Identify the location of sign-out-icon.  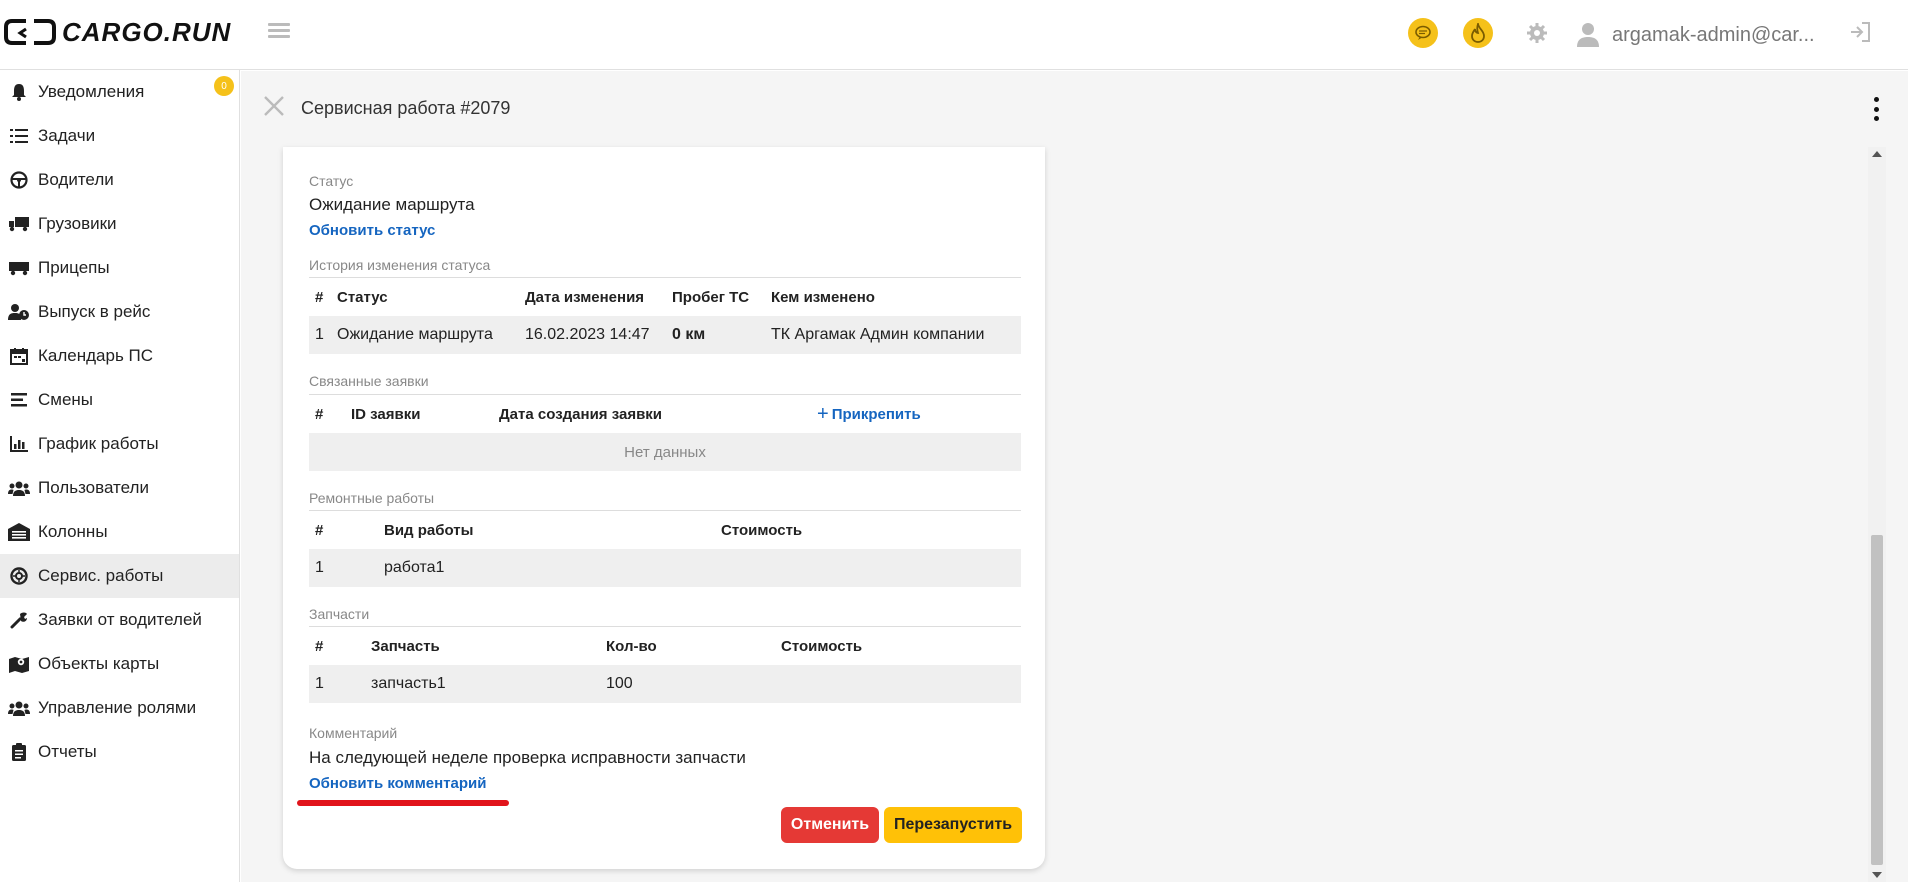
(1860, 32).